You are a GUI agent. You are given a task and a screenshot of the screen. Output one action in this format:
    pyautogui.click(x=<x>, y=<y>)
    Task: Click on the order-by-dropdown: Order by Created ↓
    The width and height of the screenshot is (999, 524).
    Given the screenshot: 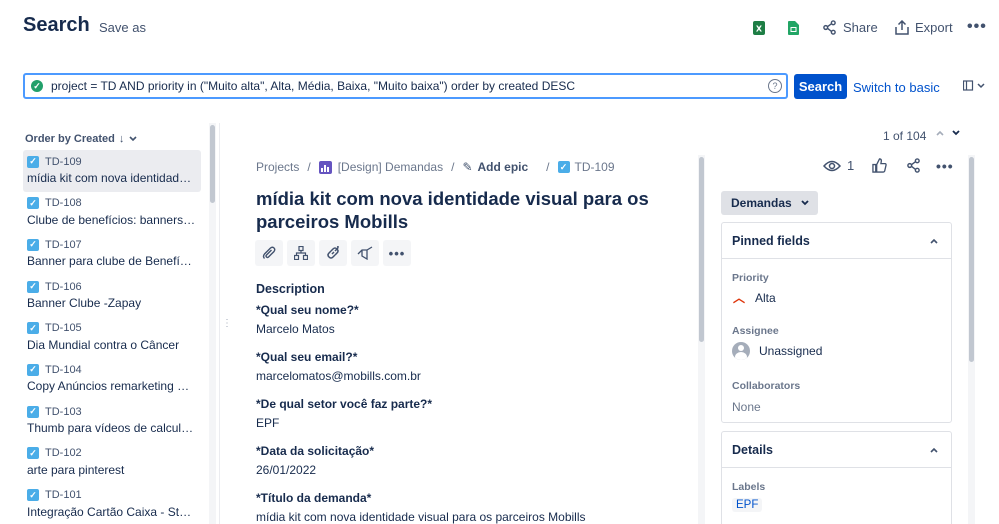 What is the action you would take?
    pyautogui.click(x=81, y=139)
    